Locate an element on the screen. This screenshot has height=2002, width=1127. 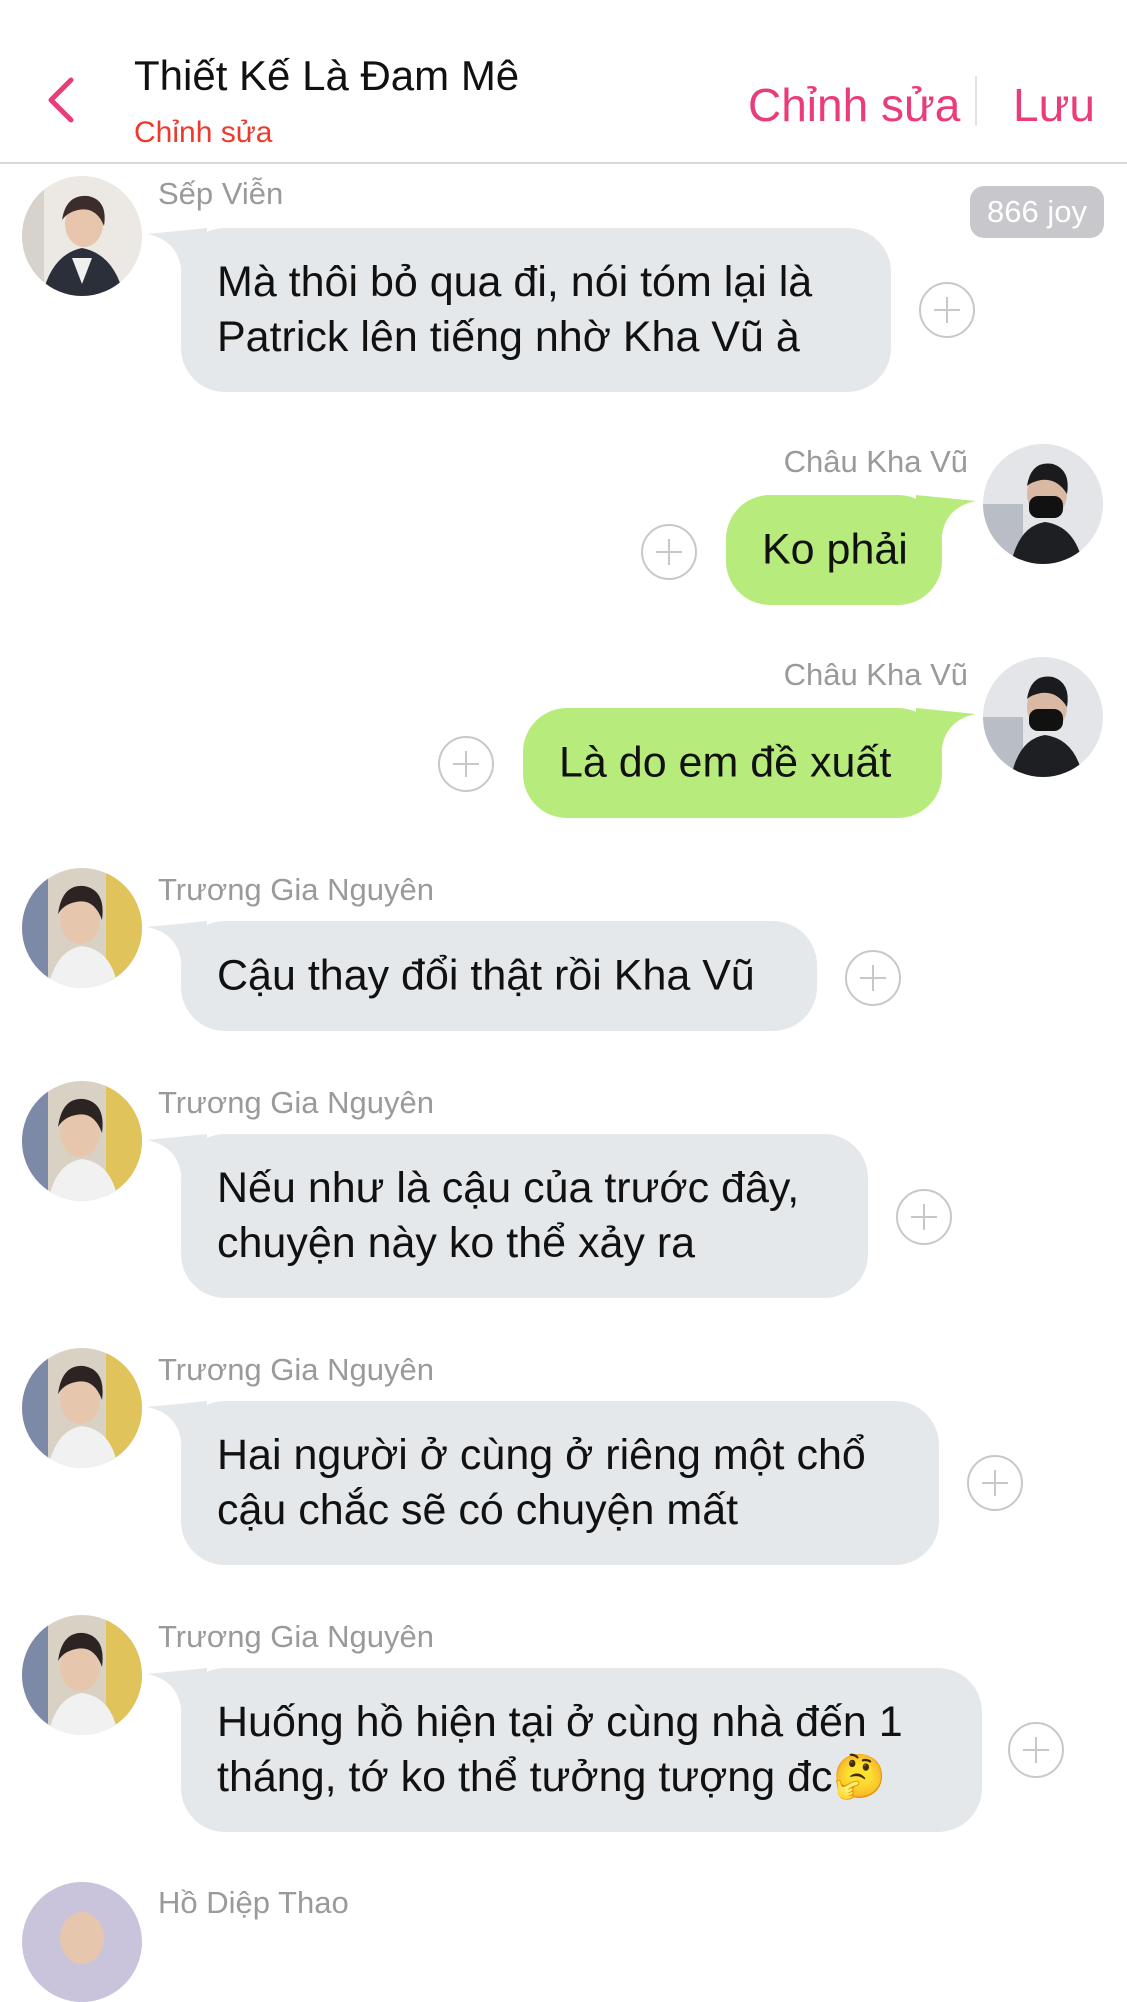
message-bubble: Ko phải is located at coordinates (851, 550).